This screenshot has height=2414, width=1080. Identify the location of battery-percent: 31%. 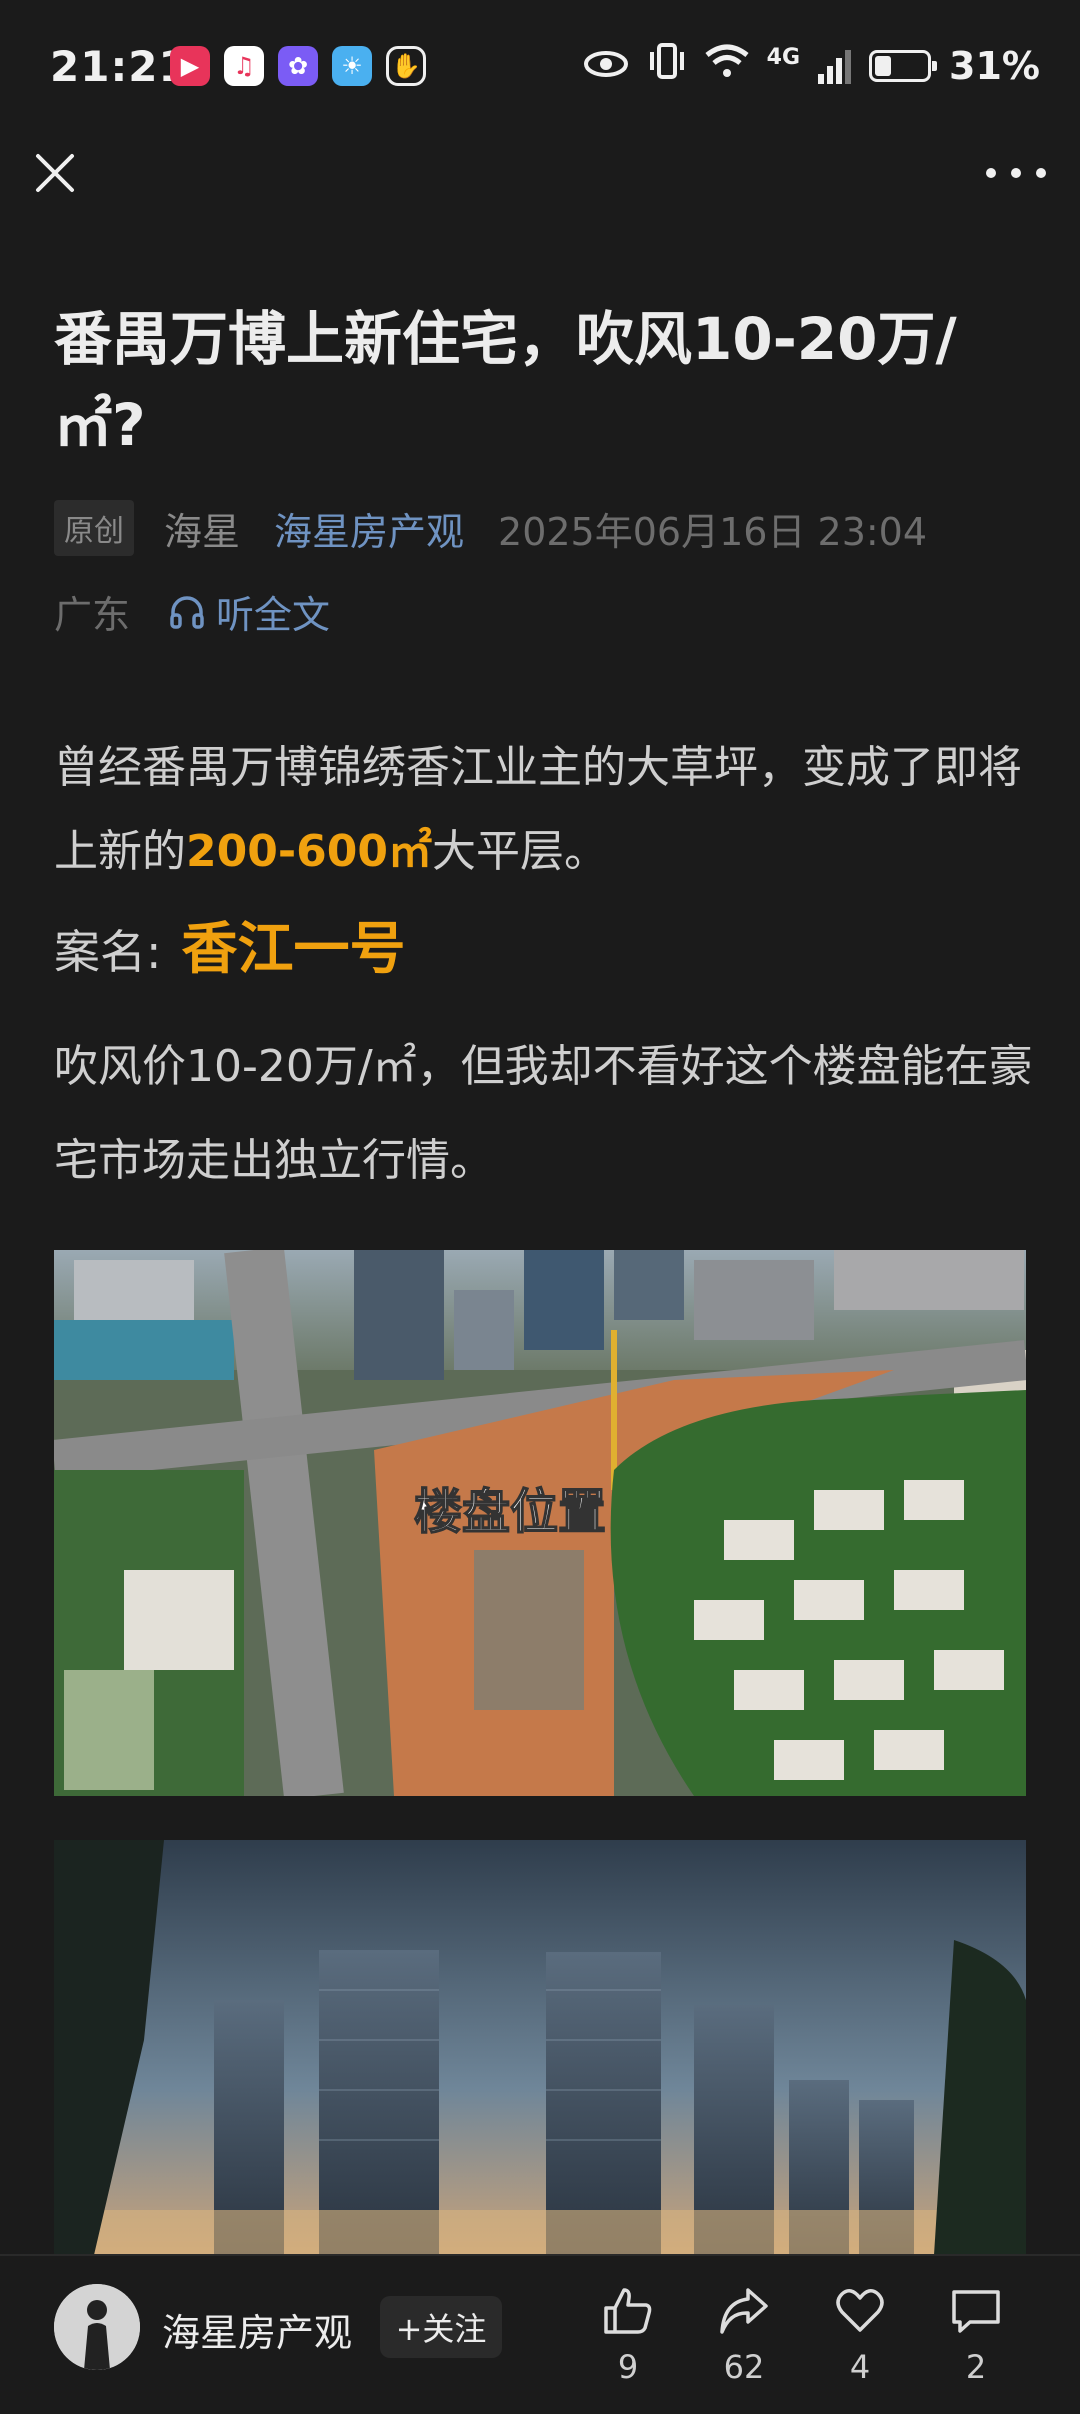
(994, 65).